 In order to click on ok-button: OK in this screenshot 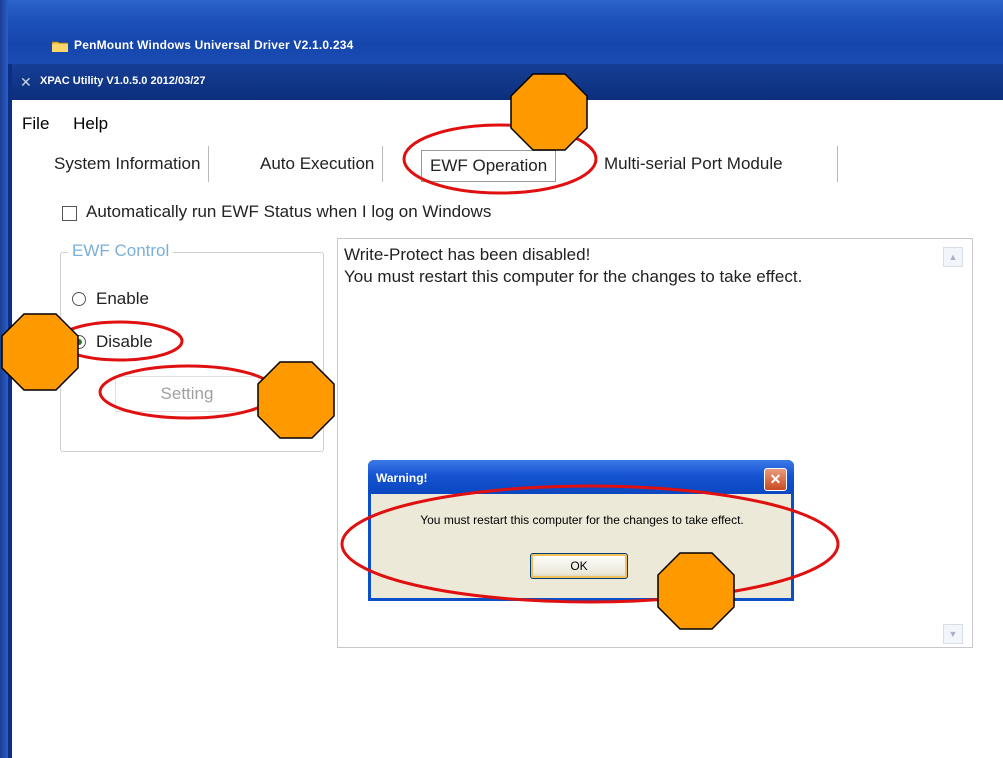, I will do `click(579, 566)`.